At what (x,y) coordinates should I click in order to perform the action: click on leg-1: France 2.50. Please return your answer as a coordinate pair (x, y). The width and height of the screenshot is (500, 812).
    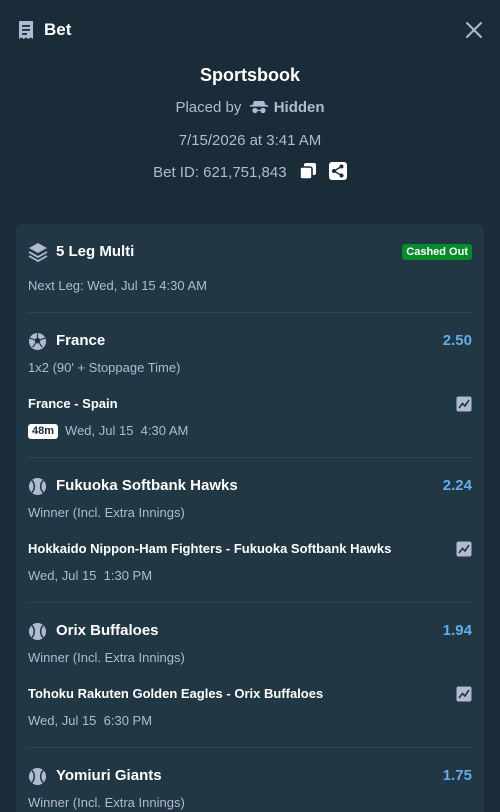
    Looking at the image, I should click on (250, 341).